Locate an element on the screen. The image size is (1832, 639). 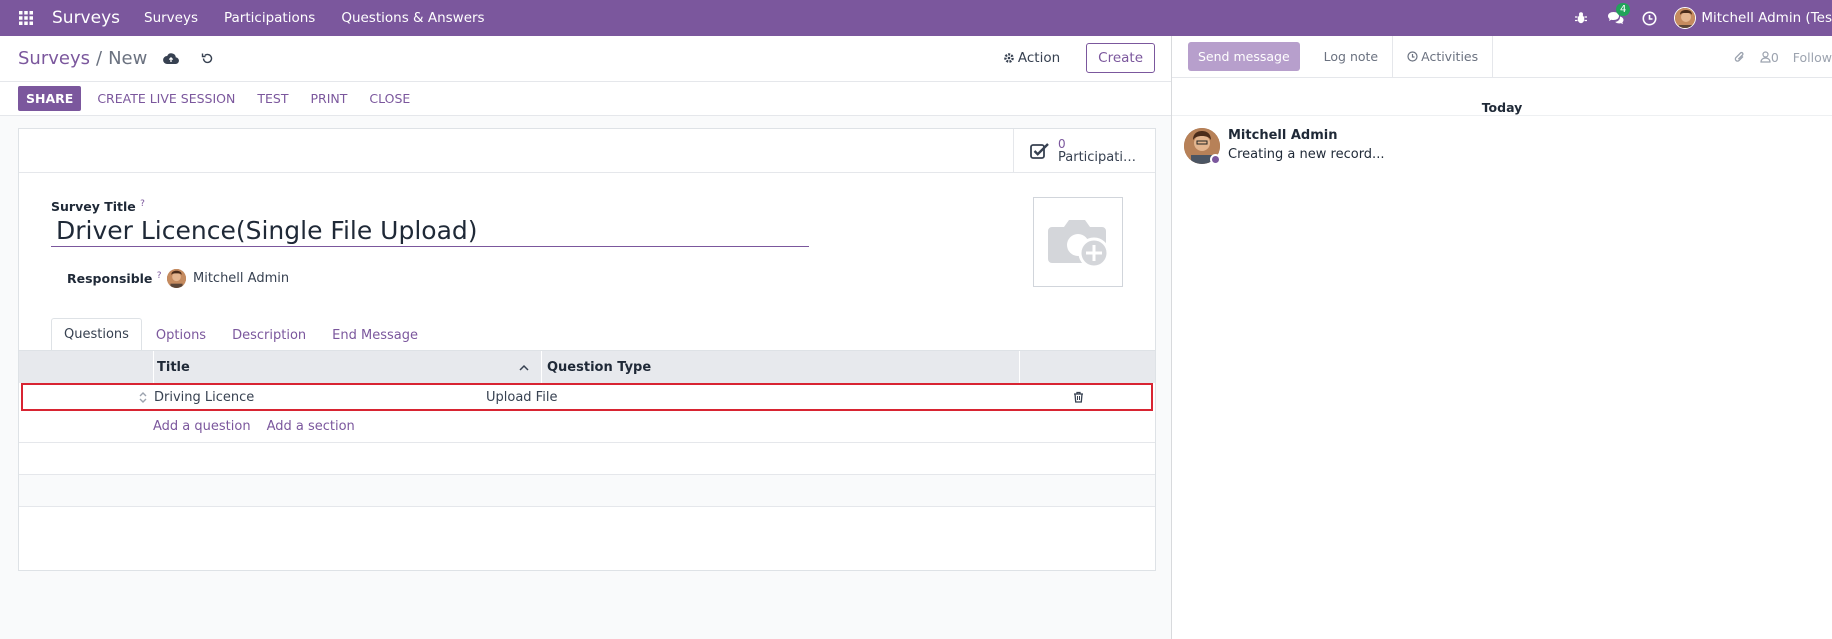
user-menu: Mitchell Admin (Tes is located at coordinates (1753, 18).